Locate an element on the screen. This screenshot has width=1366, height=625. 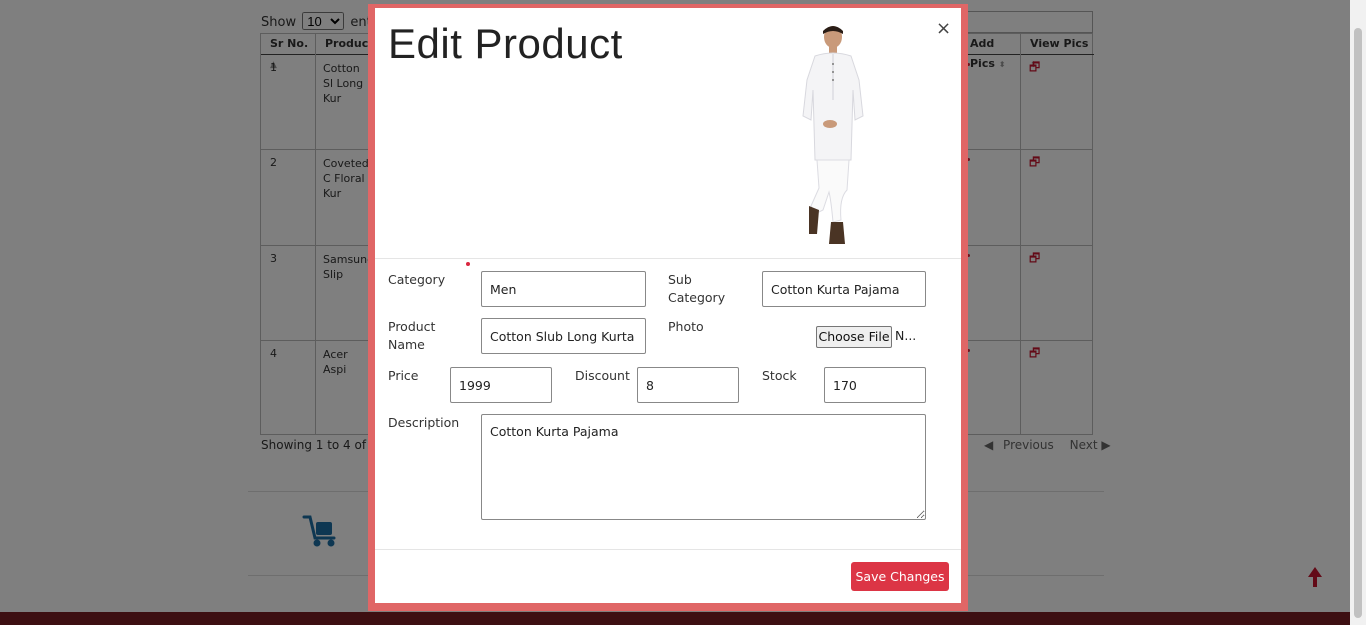
product-name-input is located at coordinates (563, 336).